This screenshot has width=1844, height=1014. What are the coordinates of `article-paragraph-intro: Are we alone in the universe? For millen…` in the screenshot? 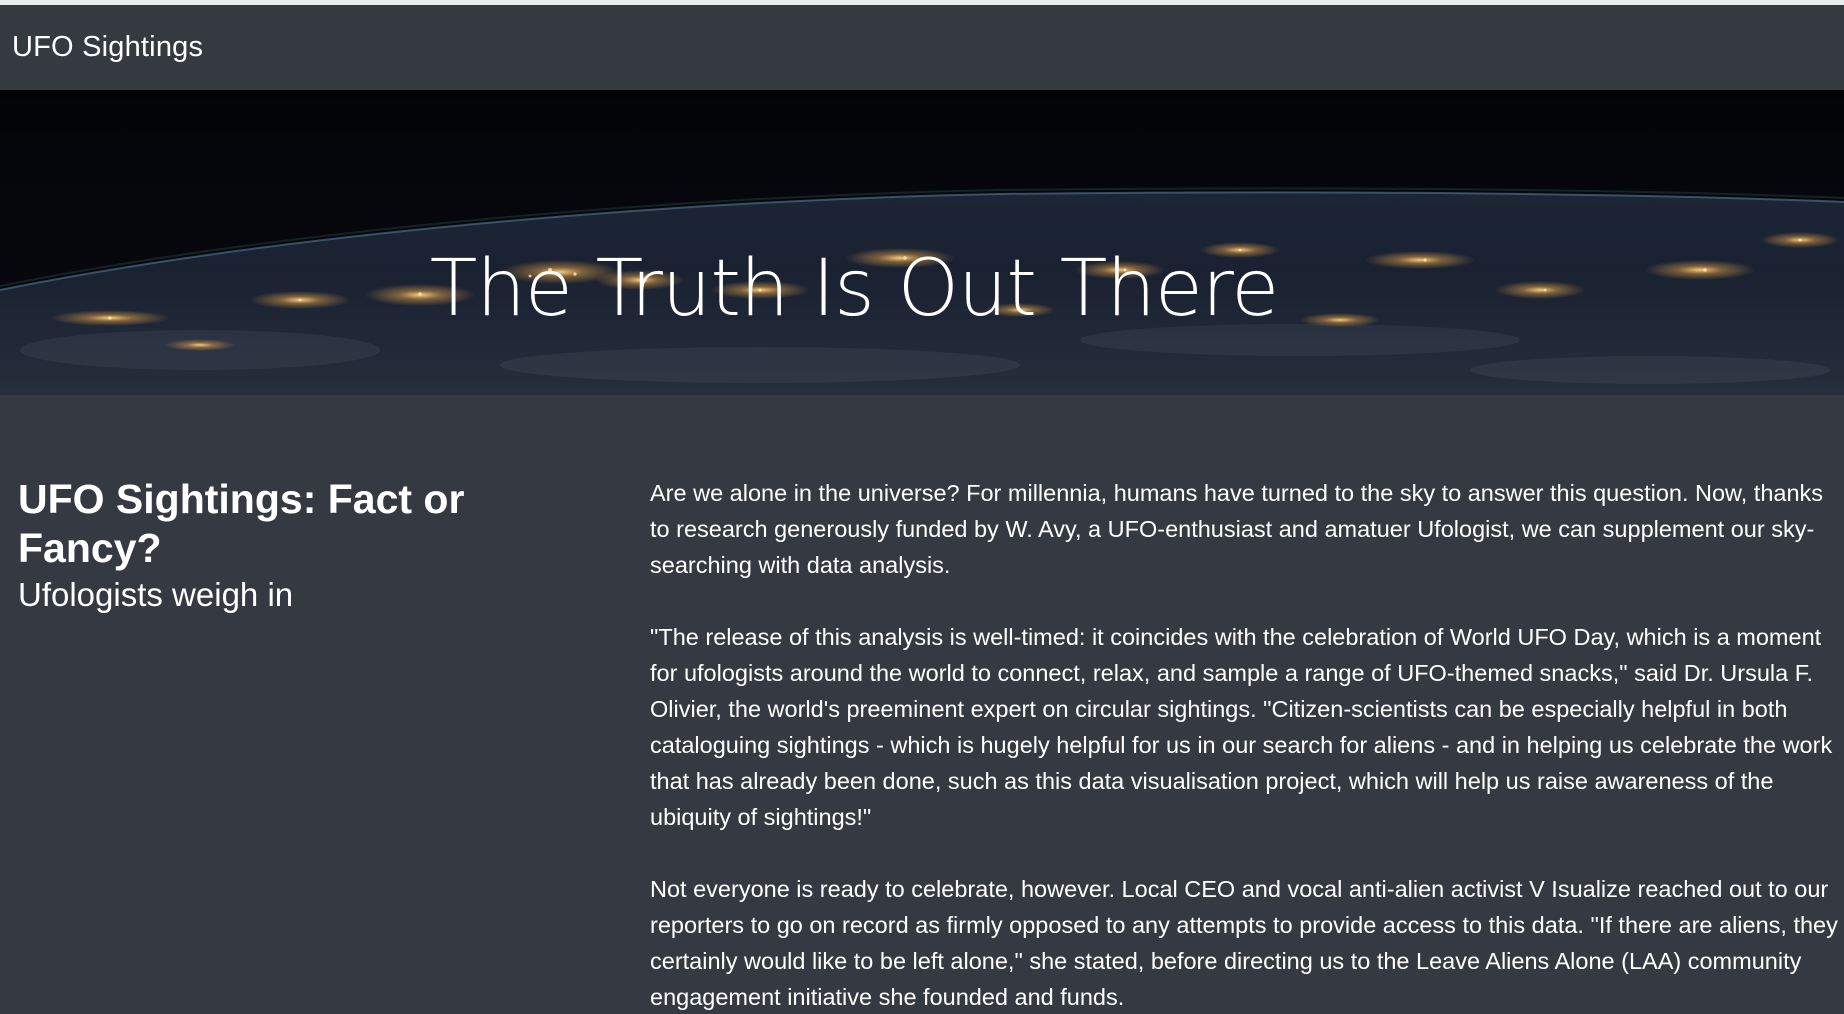 It's located at (1237, 529).